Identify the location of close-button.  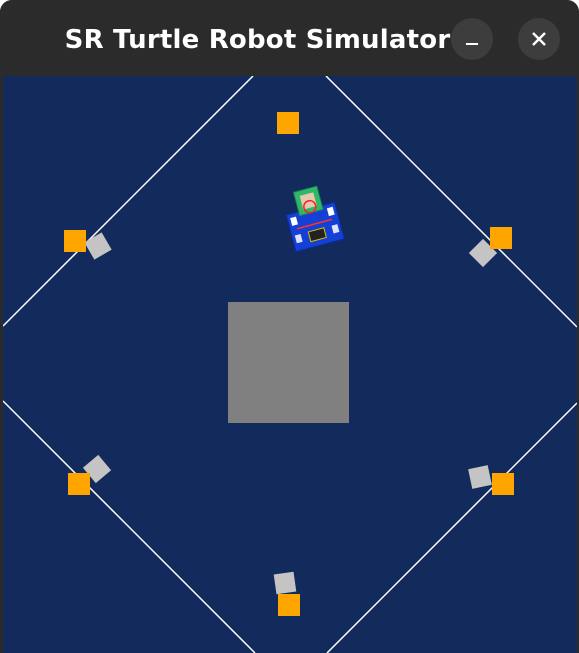
(539, 39).